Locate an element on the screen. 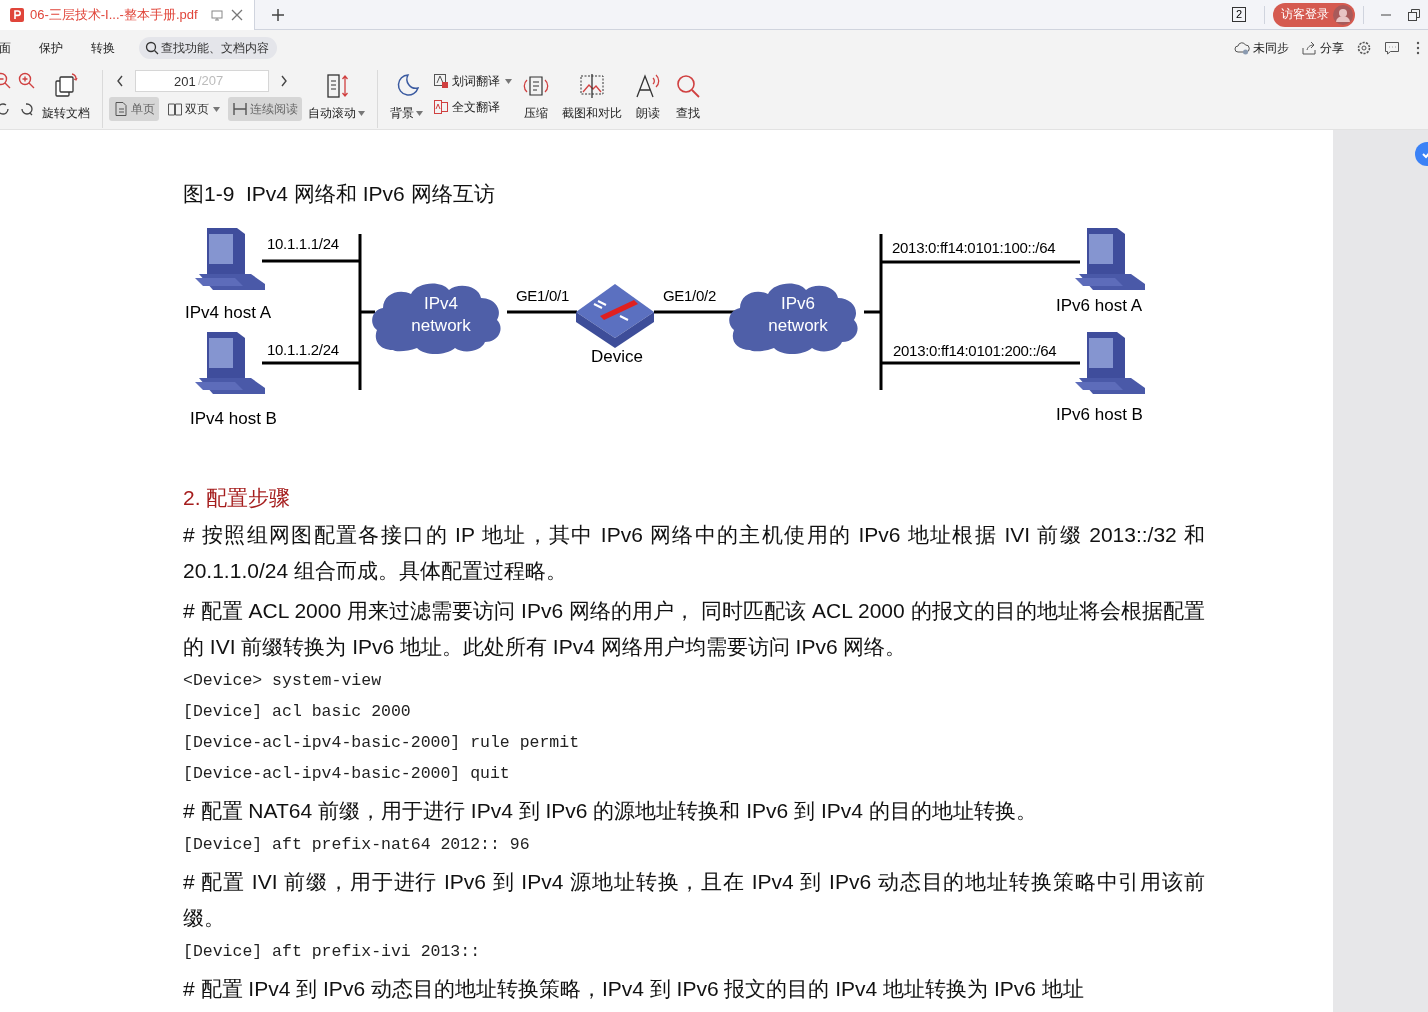 This screenshot has width=1428, height=1012. screenshot-icon is located at coordinates (592, 86).